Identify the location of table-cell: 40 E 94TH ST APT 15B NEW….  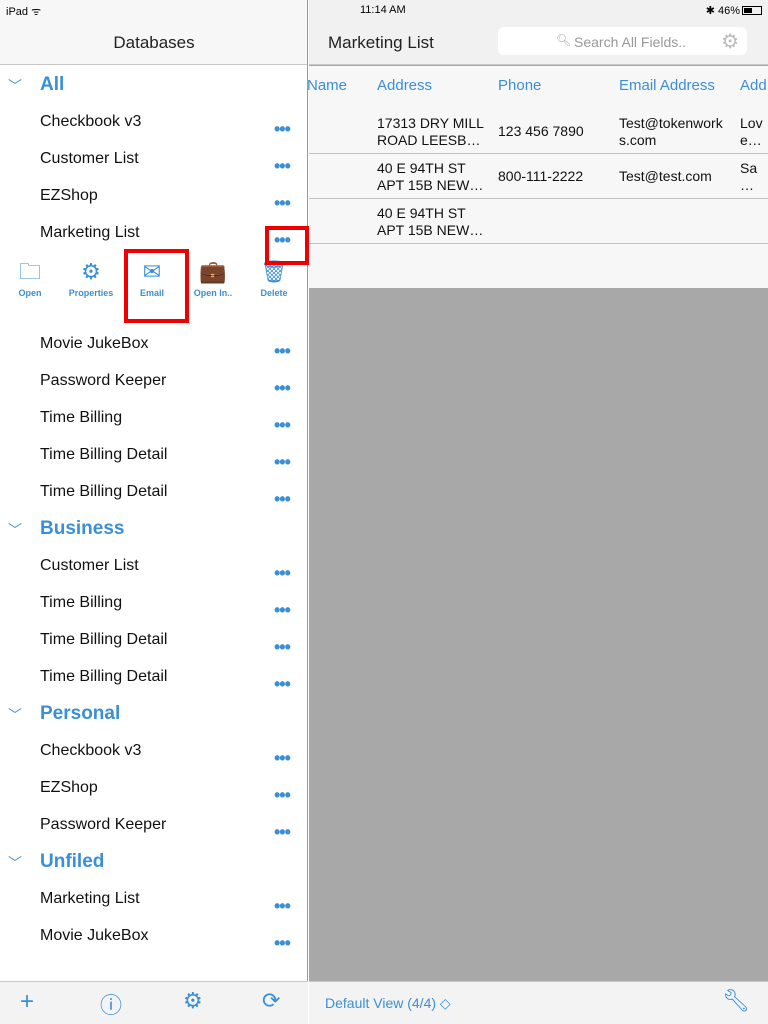
(430, 221).